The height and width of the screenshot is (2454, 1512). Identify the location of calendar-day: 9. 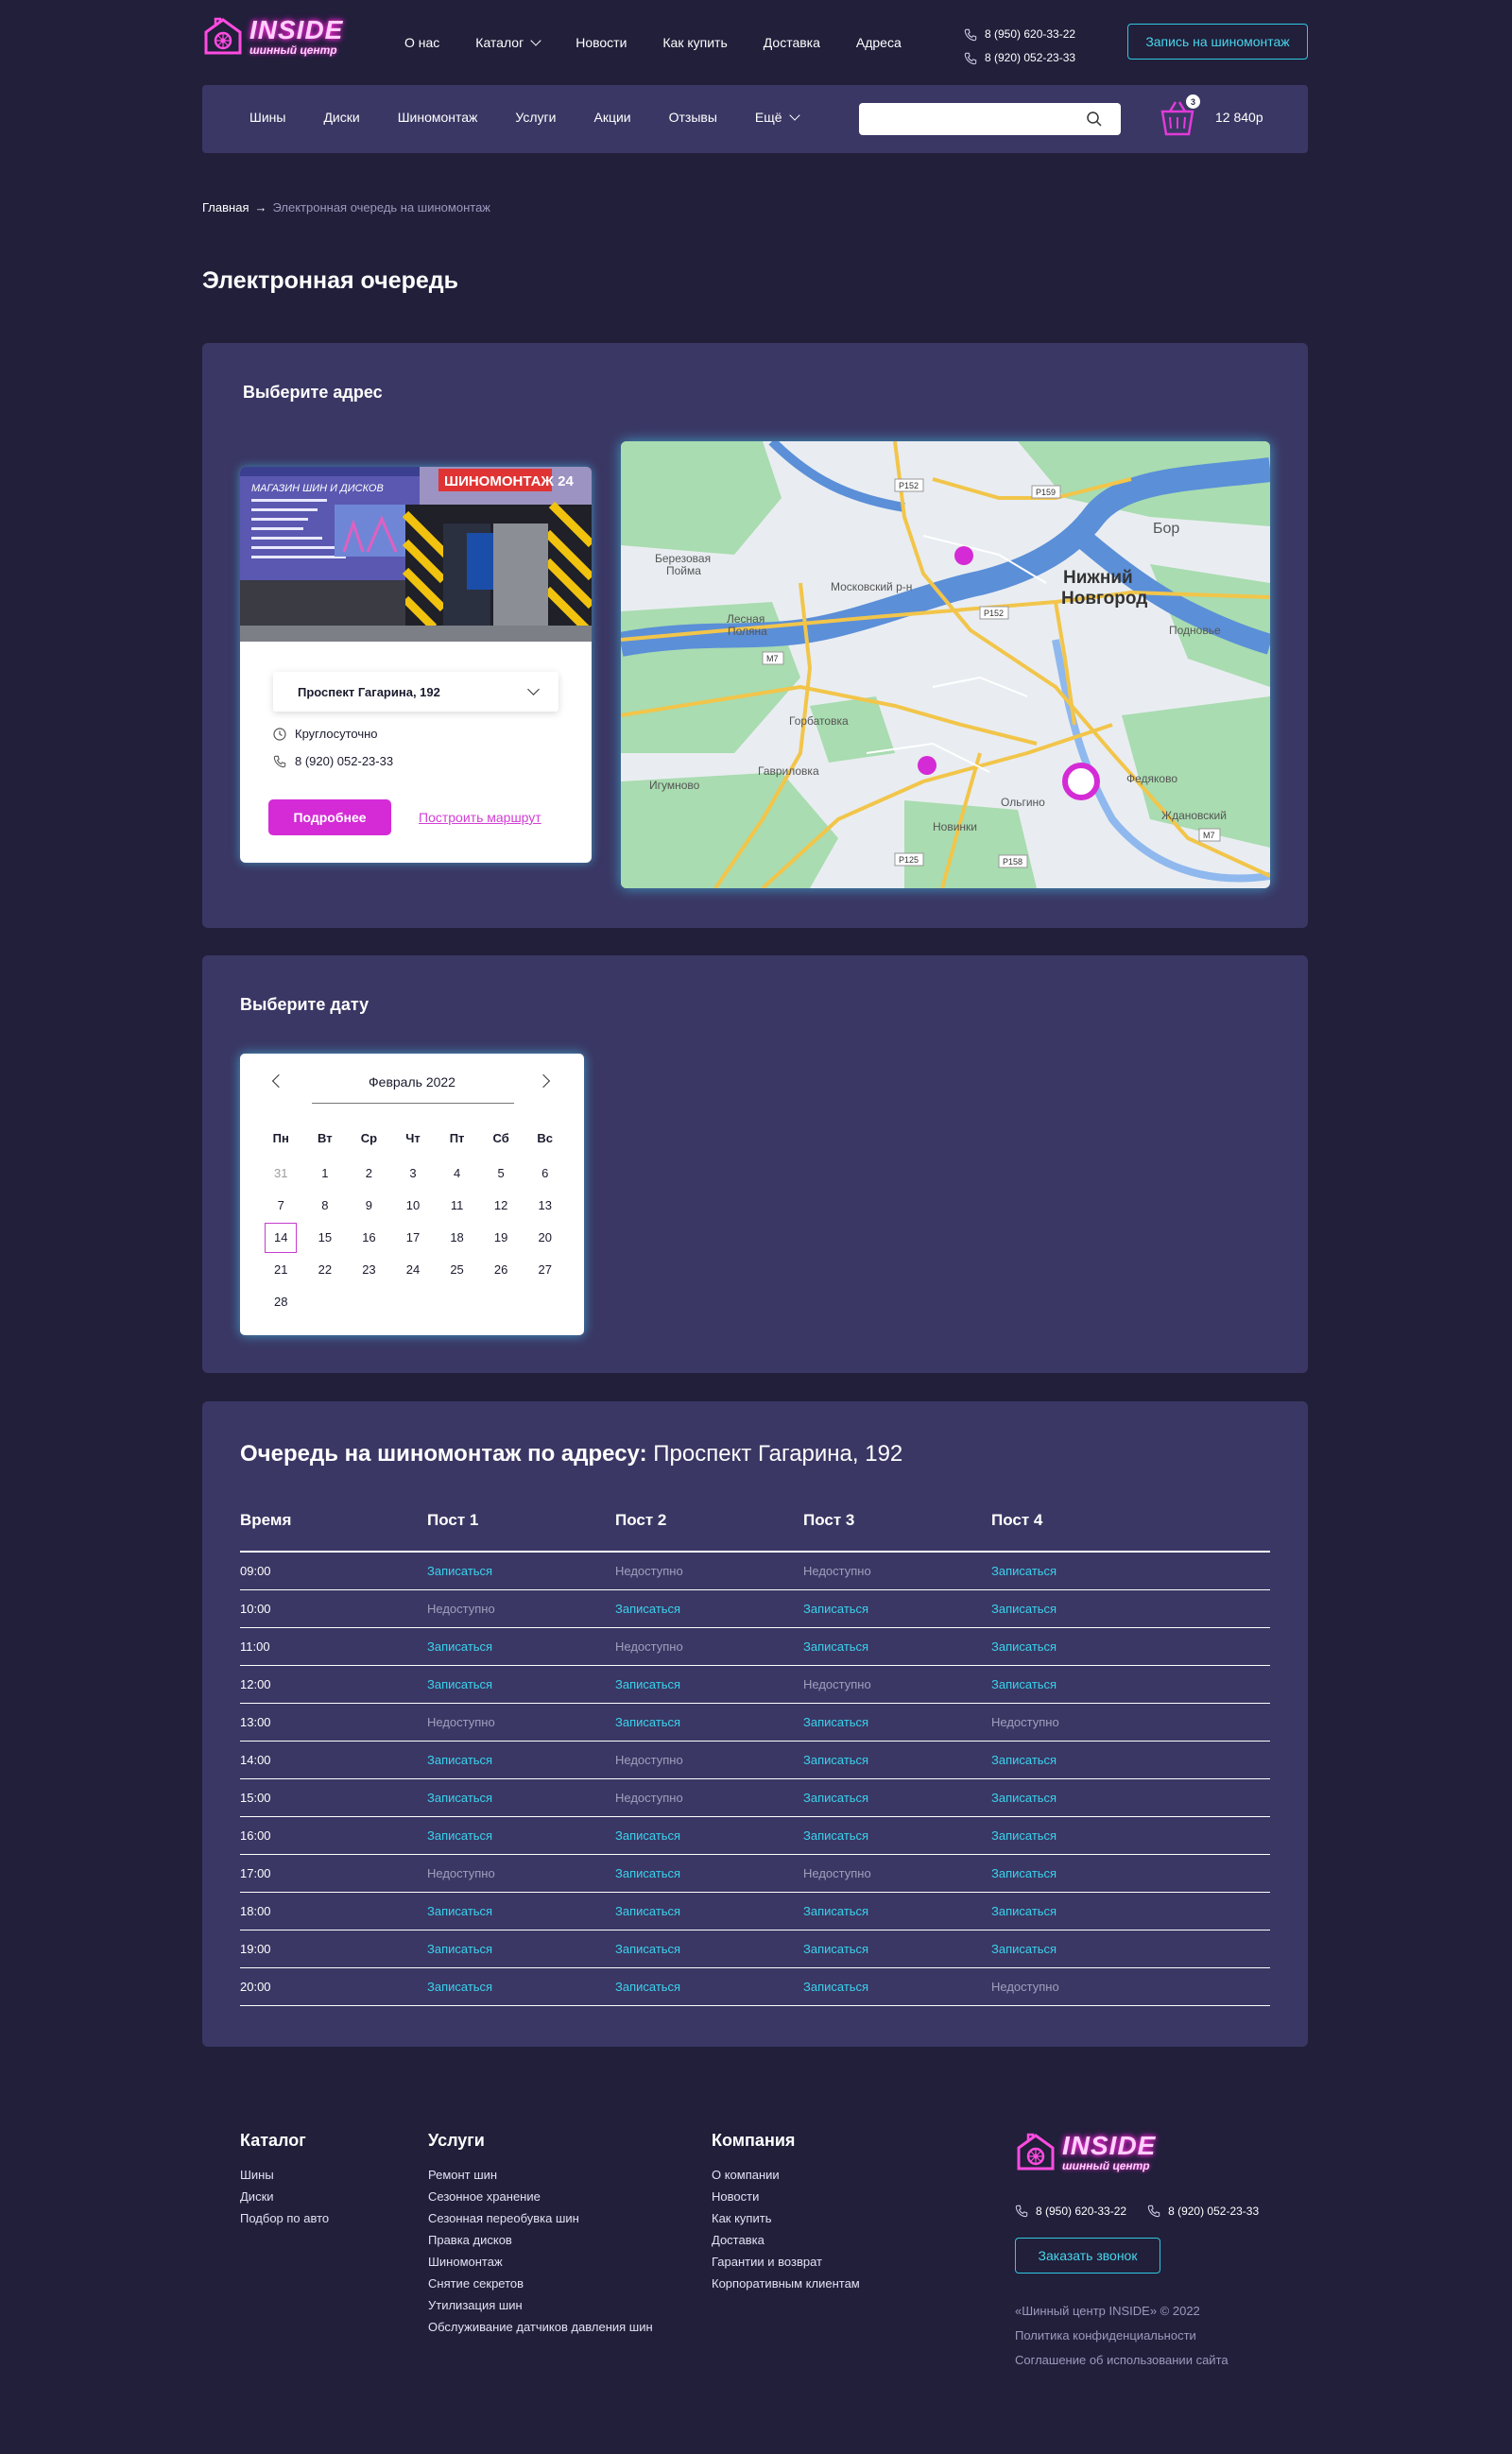
(369, 1206).